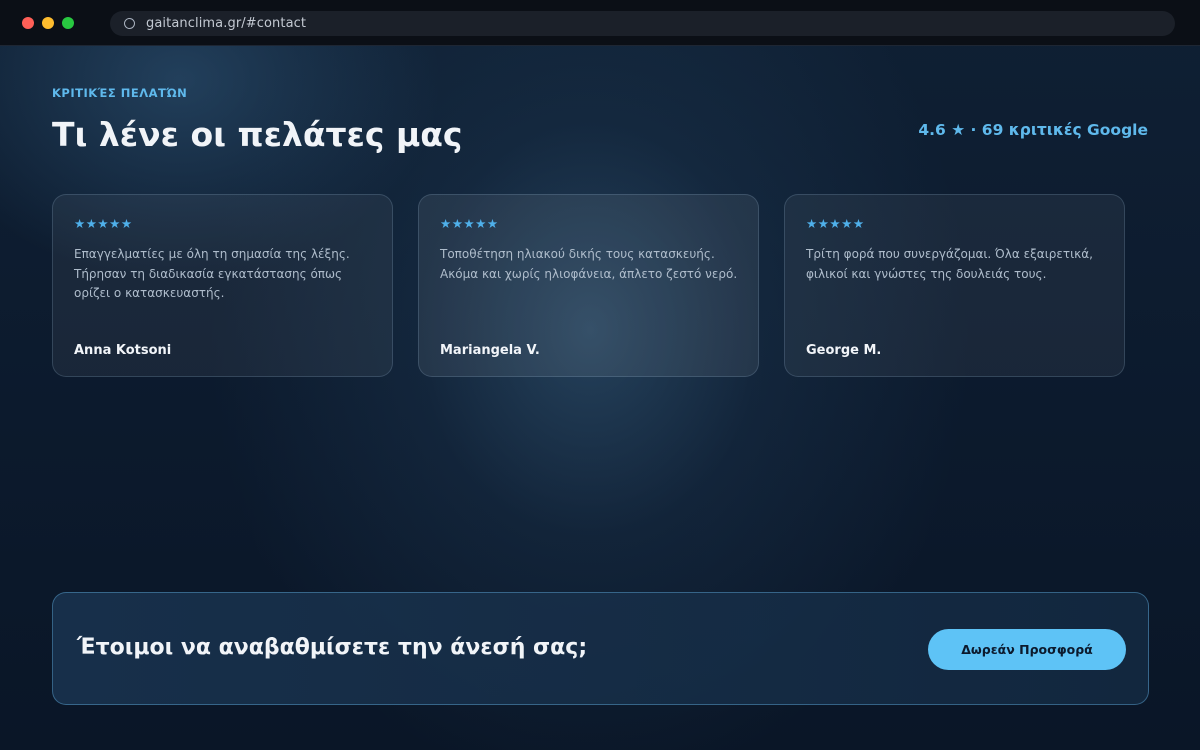 This screenshot has width=1200, height=750. I want to click on reviewer-name: Mariangela V., so click(490, 350).